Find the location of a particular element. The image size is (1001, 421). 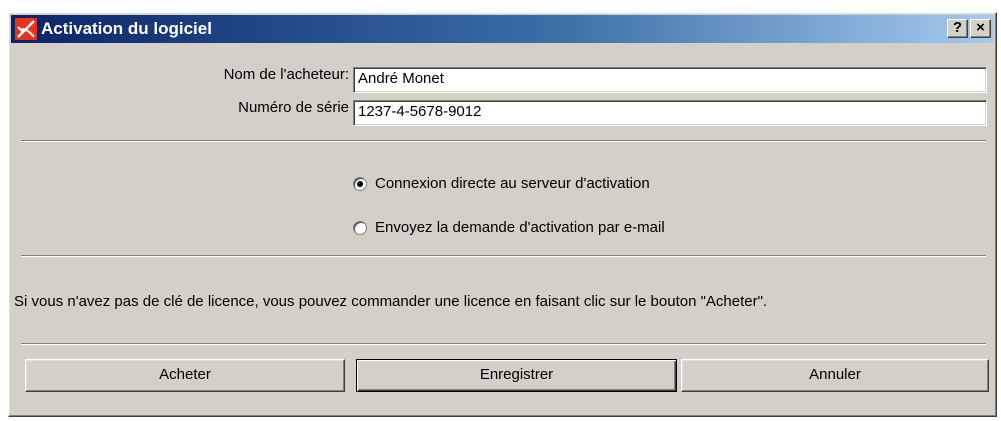

separator-top is located at coordinates (503, 141).